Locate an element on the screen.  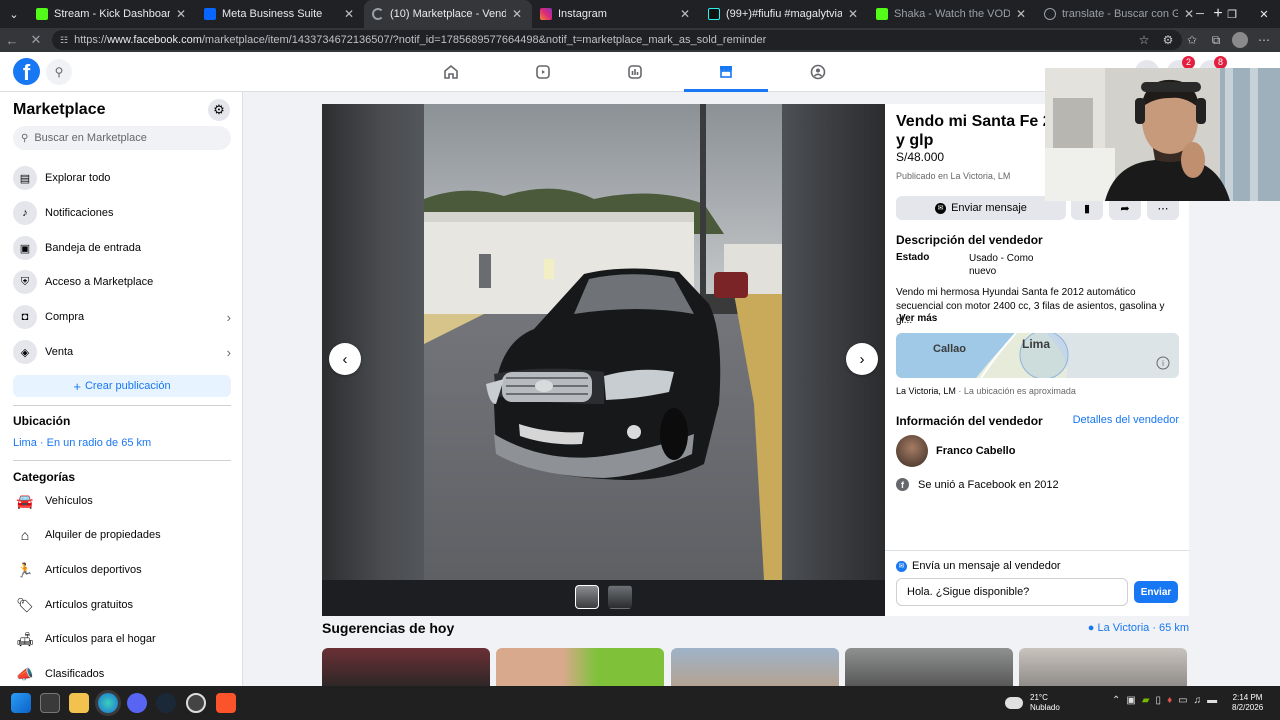
taskbar-clock: 2:14 PM 8/2/2026 is located at coordinates (1247, 703).